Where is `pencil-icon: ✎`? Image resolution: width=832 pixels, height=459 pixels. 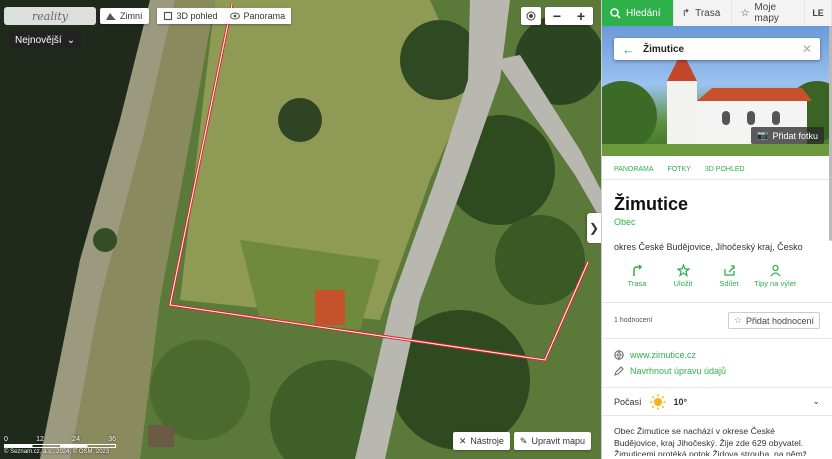
pencil-icon: ✎ is located at coordinates (523, 440).